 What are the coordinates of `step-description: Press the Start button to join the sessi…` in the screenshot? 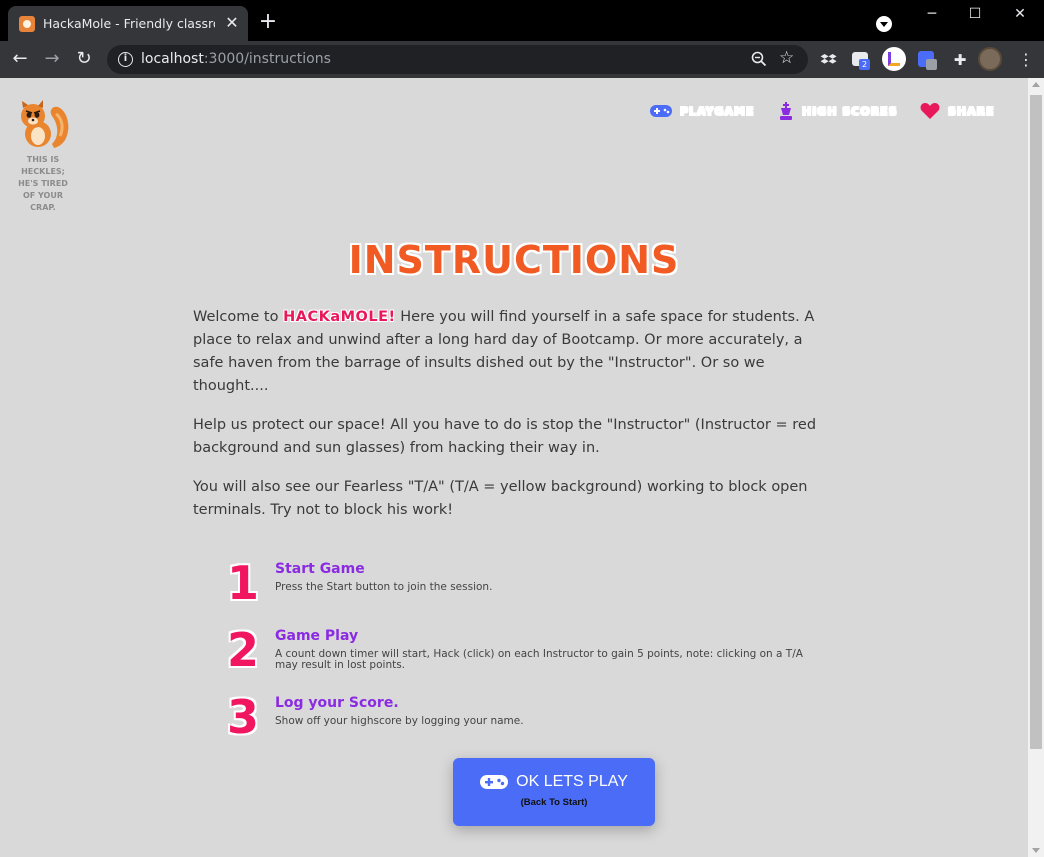 It's located at (384, 587).